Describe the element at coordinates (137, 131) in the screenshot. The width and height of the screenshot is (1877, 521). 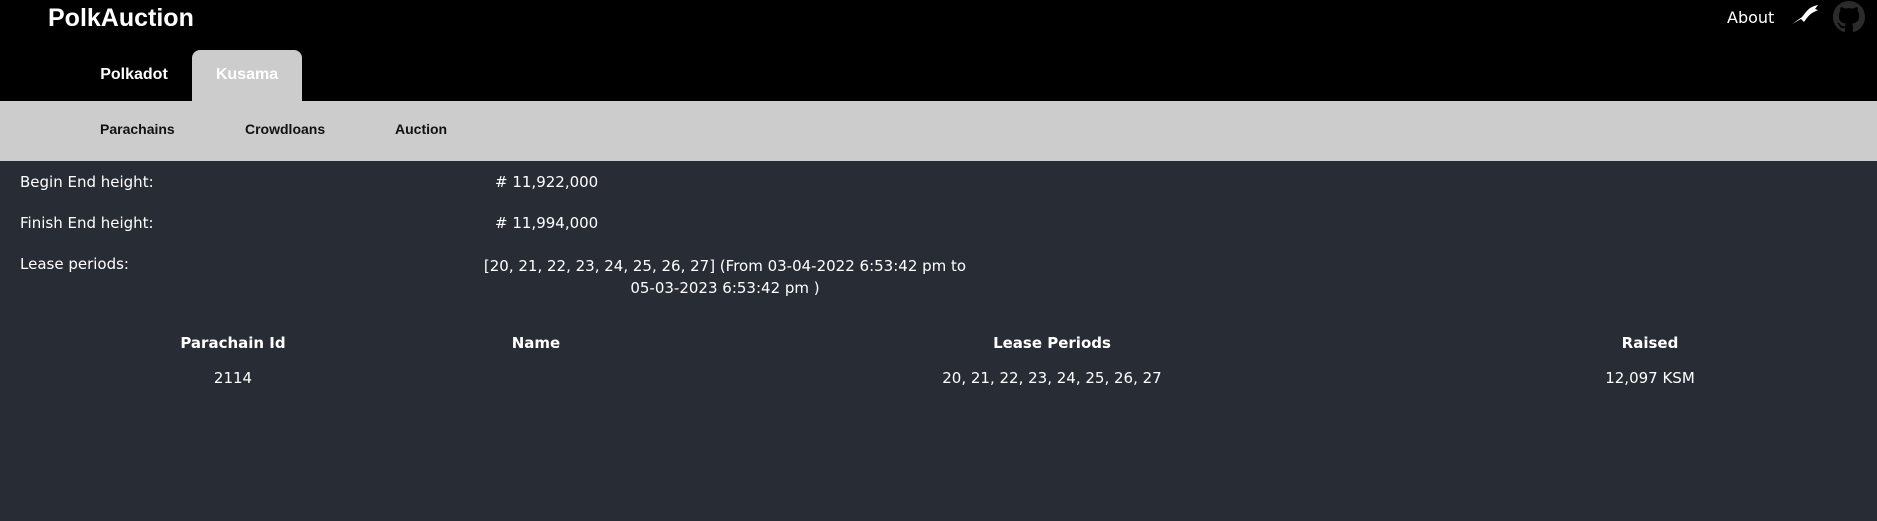
I see `nav-parachains: Parachains` at that location.